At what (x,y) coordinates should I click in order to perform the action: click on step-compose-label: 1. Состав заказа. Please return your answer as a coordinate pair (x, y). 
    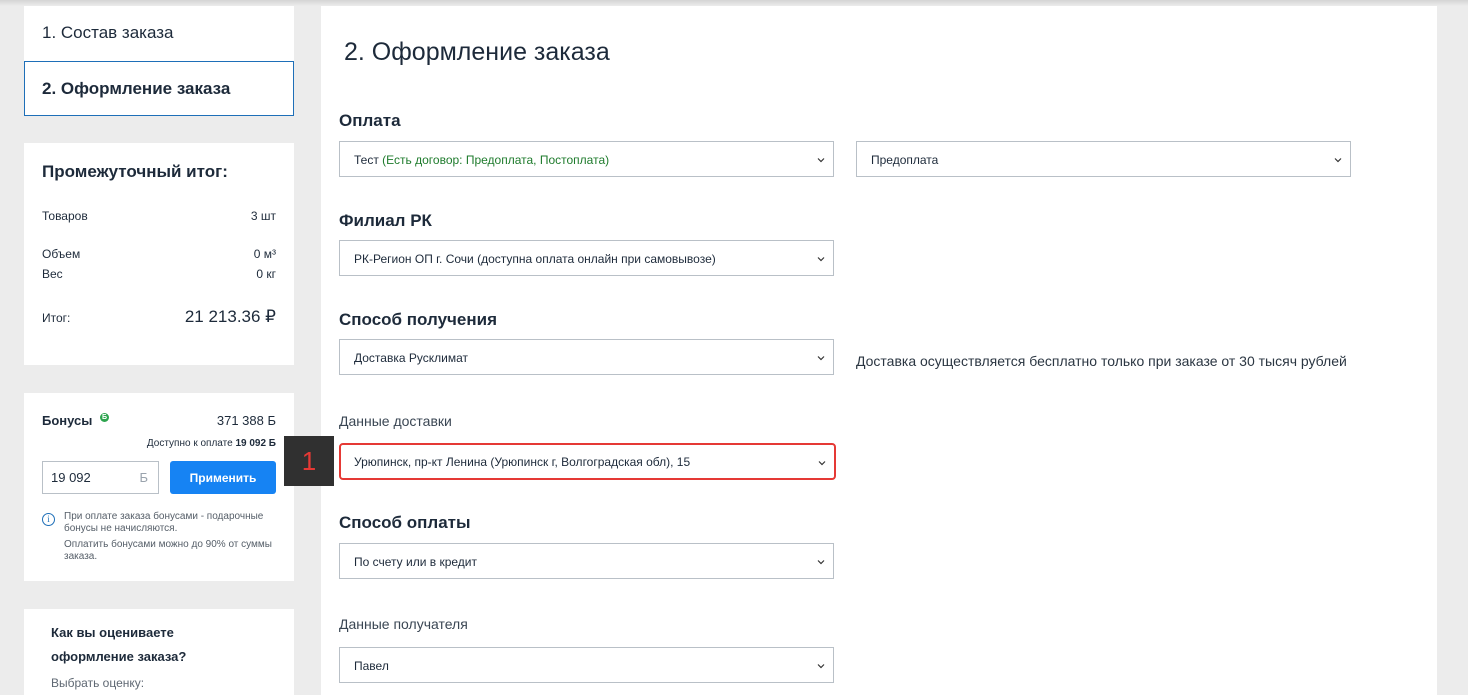
    Looking at the image, I should click on (108, 32).